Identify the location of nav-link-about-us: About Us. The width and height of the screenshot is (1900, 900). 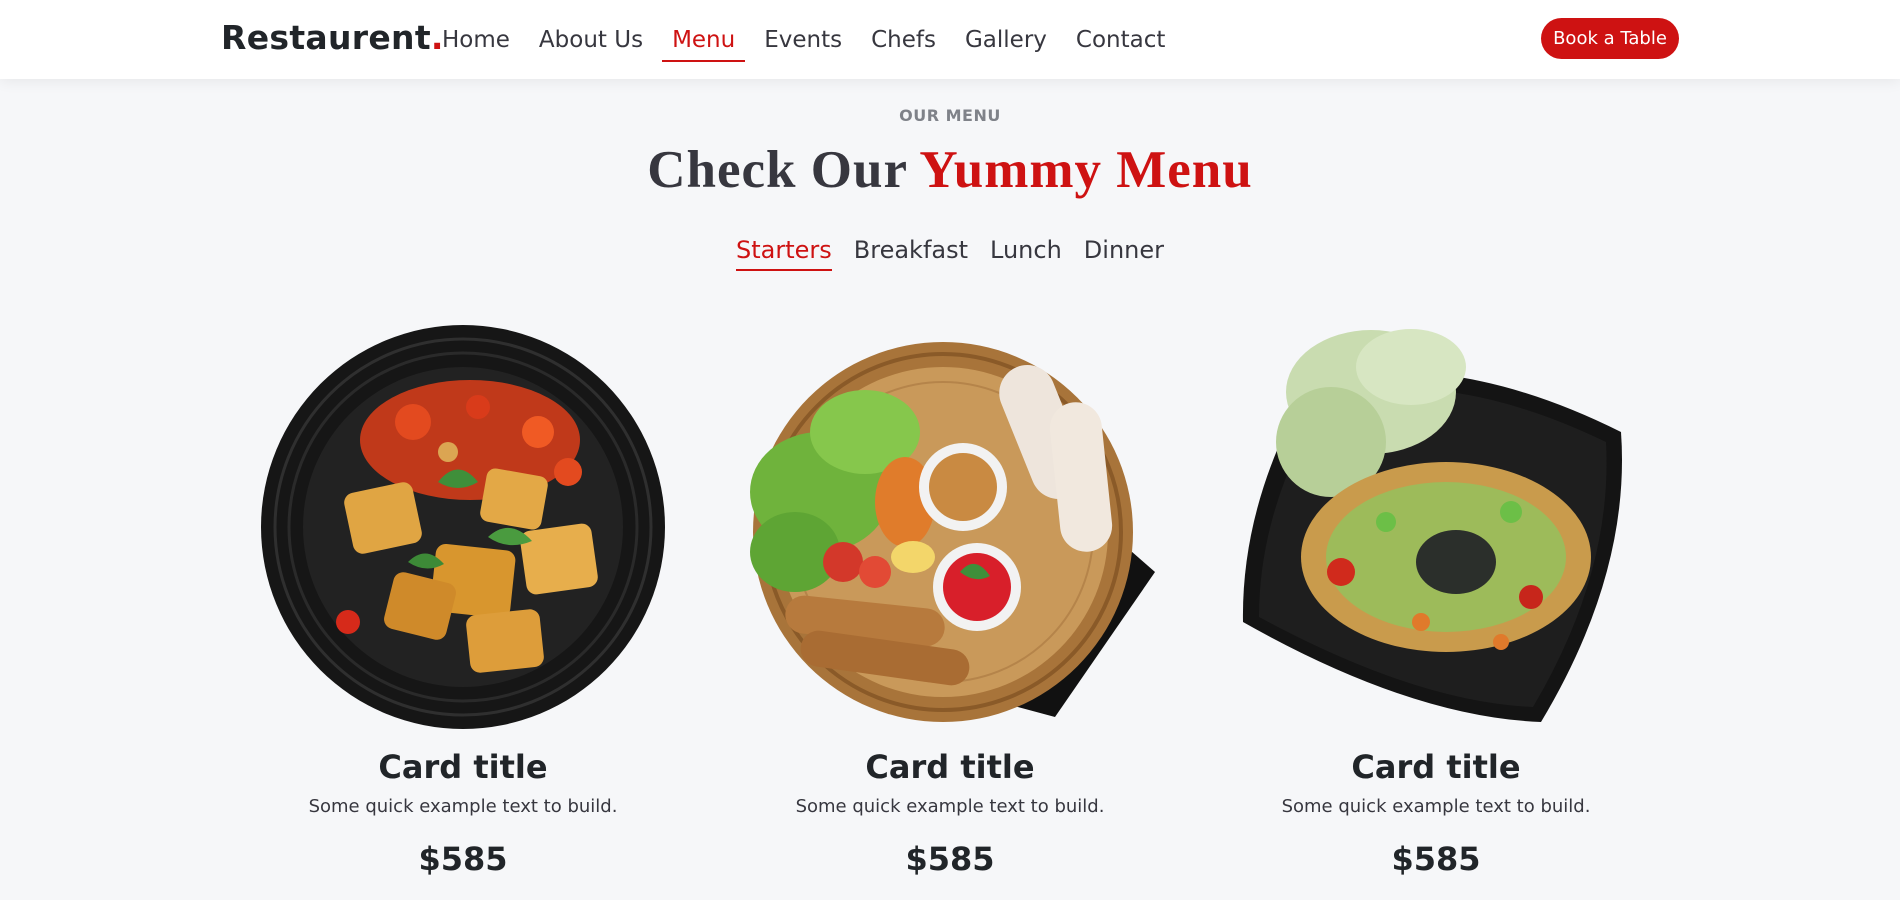
(591, 40).